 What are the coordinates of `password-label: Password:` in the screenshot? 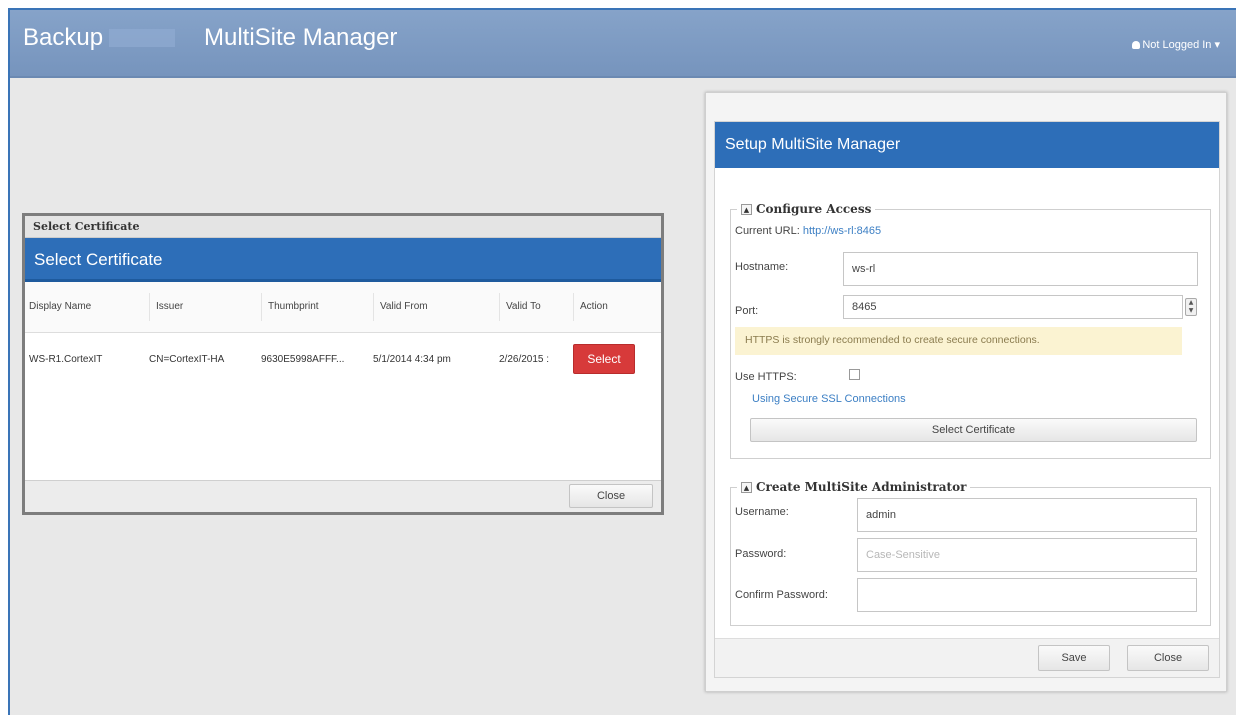 It's located at (761, 554).